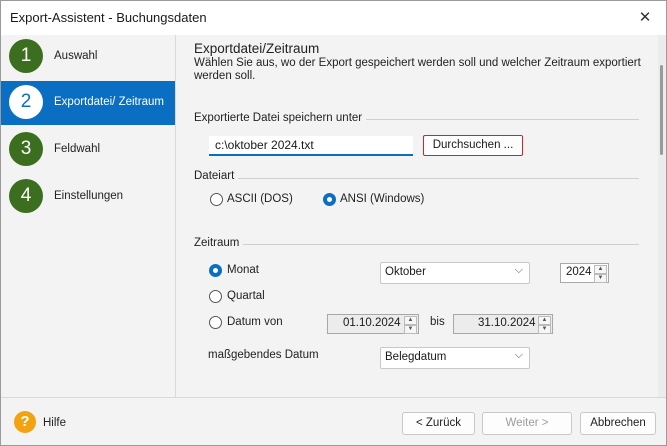 The image size is (667, 446). Describe the element at coordinates (329, 199) in the screenshot. I see `radio-ansi` at that location.